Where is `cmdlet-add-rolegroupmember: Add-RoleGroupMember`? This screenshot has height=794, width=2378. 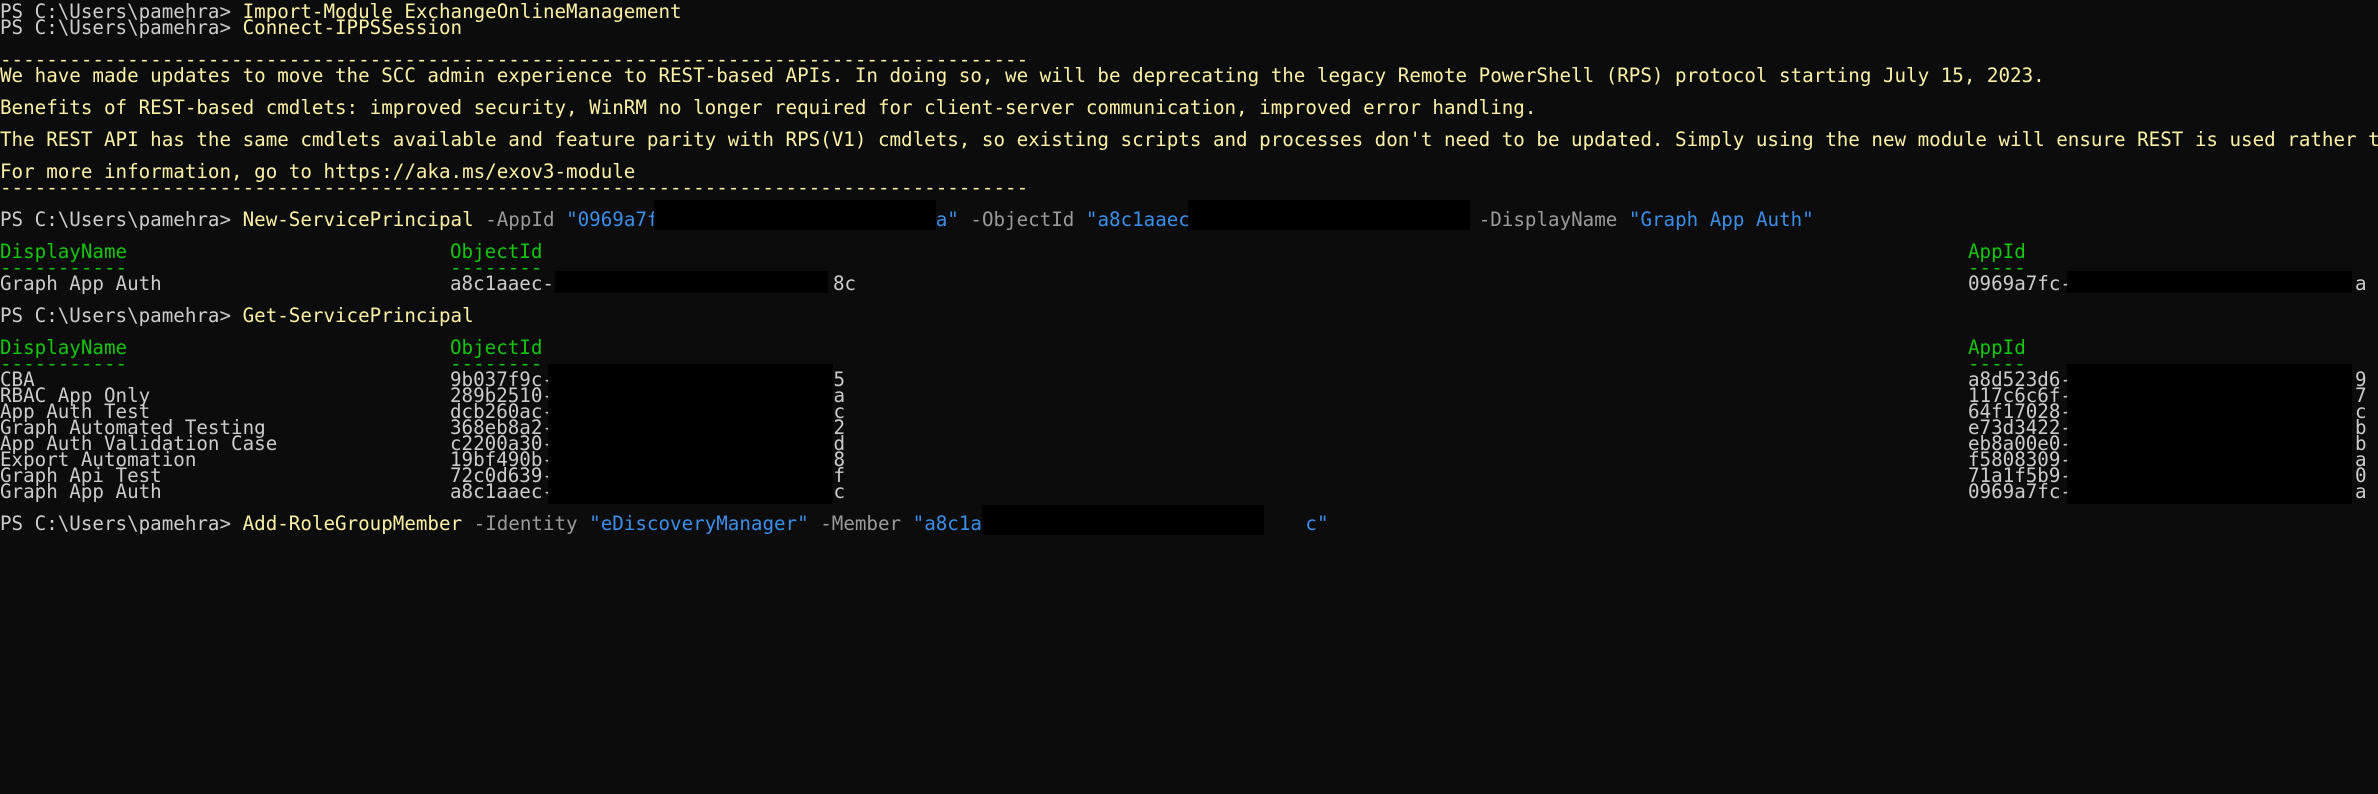
cmdlet-add-rolegroupmember: Add-RoleGroupMember is located at coordinates (352, 523).